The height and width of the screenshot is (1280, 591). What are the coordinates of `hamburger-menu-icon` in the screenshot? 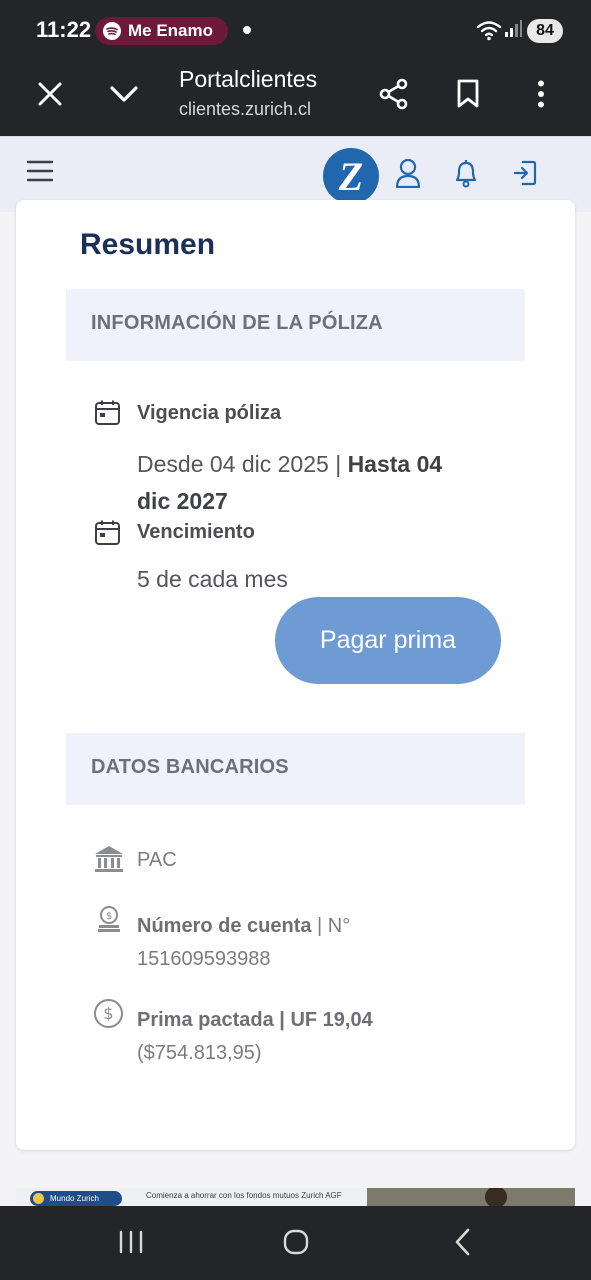 It's located at (40, 173).